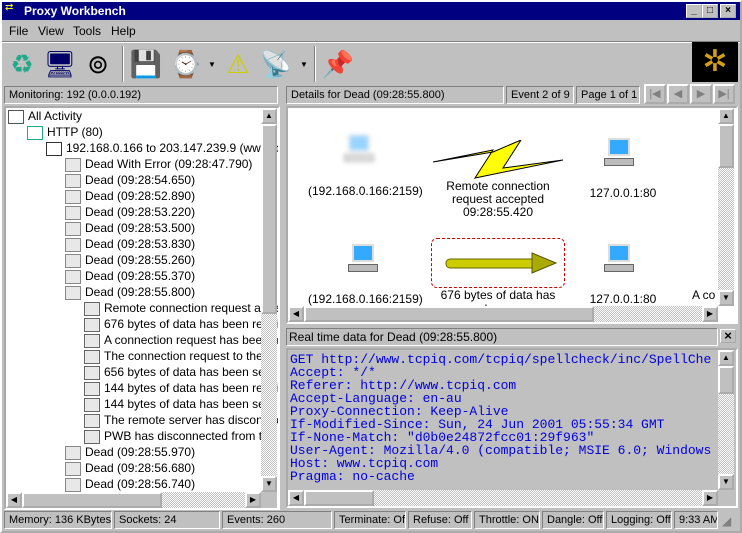  I want to click on dish-dropdown-arrow: ▼, so click(304, 64).